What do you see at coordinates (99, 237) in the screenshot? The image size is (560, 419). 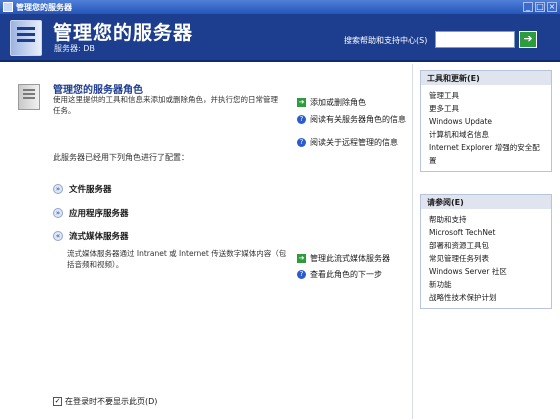 I see `role-label: 流式媒体服务器` at bounding box center [99, 237].